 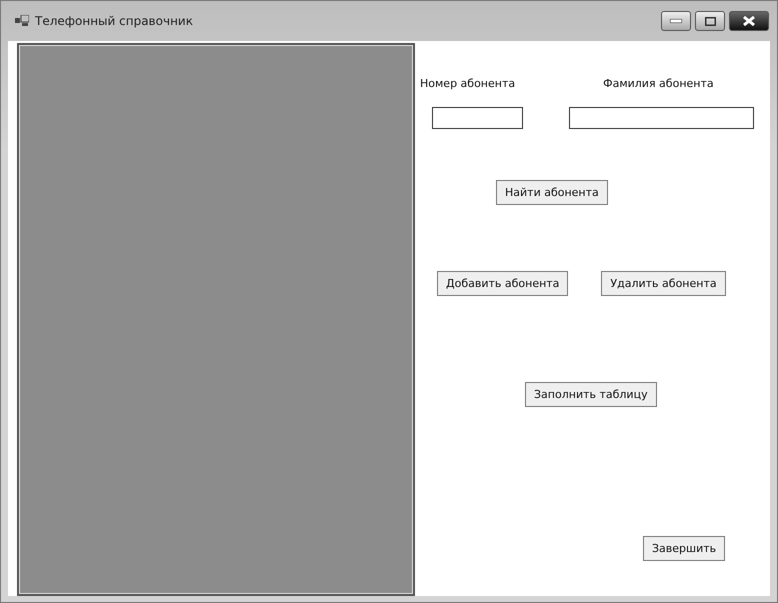 I want to click on close-icon, so click(x=749, y=21).